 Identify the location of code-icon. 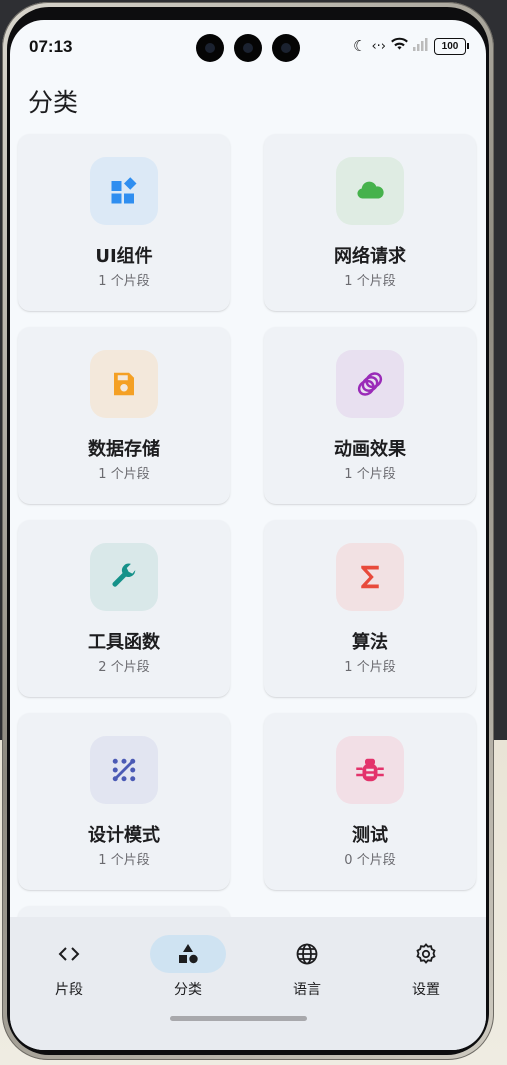
(69, 954).